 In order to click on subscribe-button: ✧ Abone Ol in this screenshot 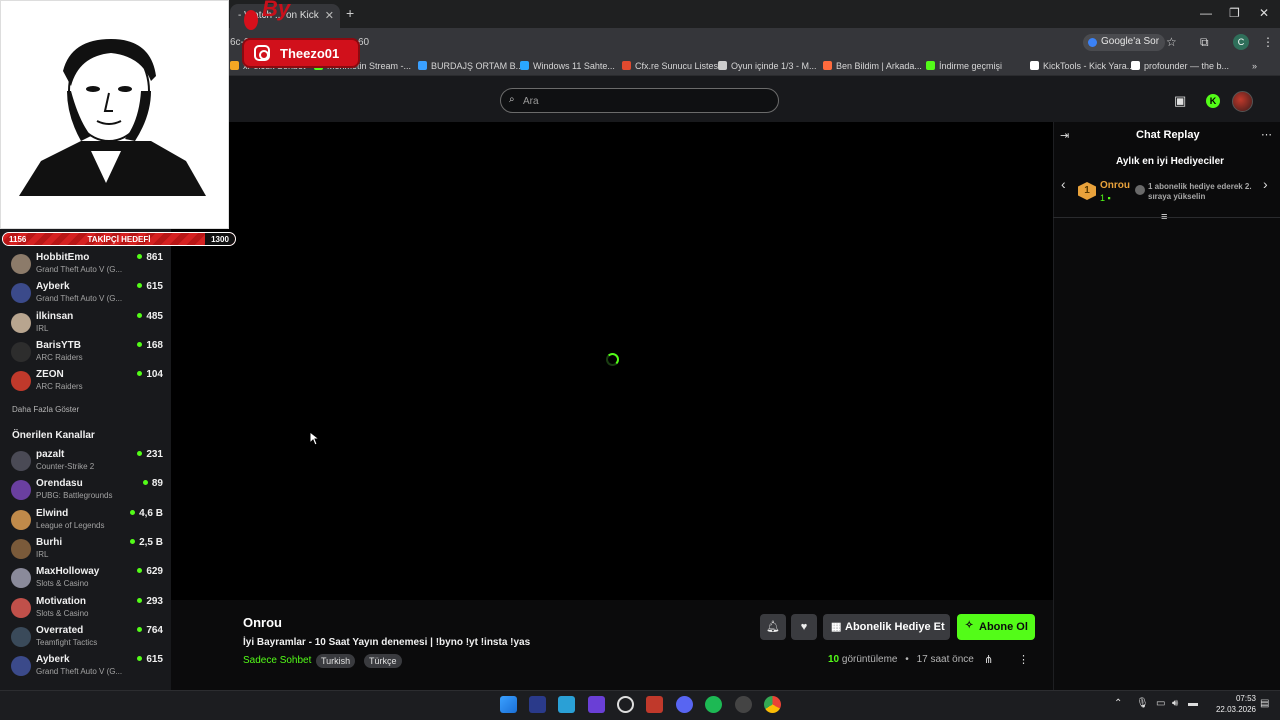, I will do `click(996, 627)`.